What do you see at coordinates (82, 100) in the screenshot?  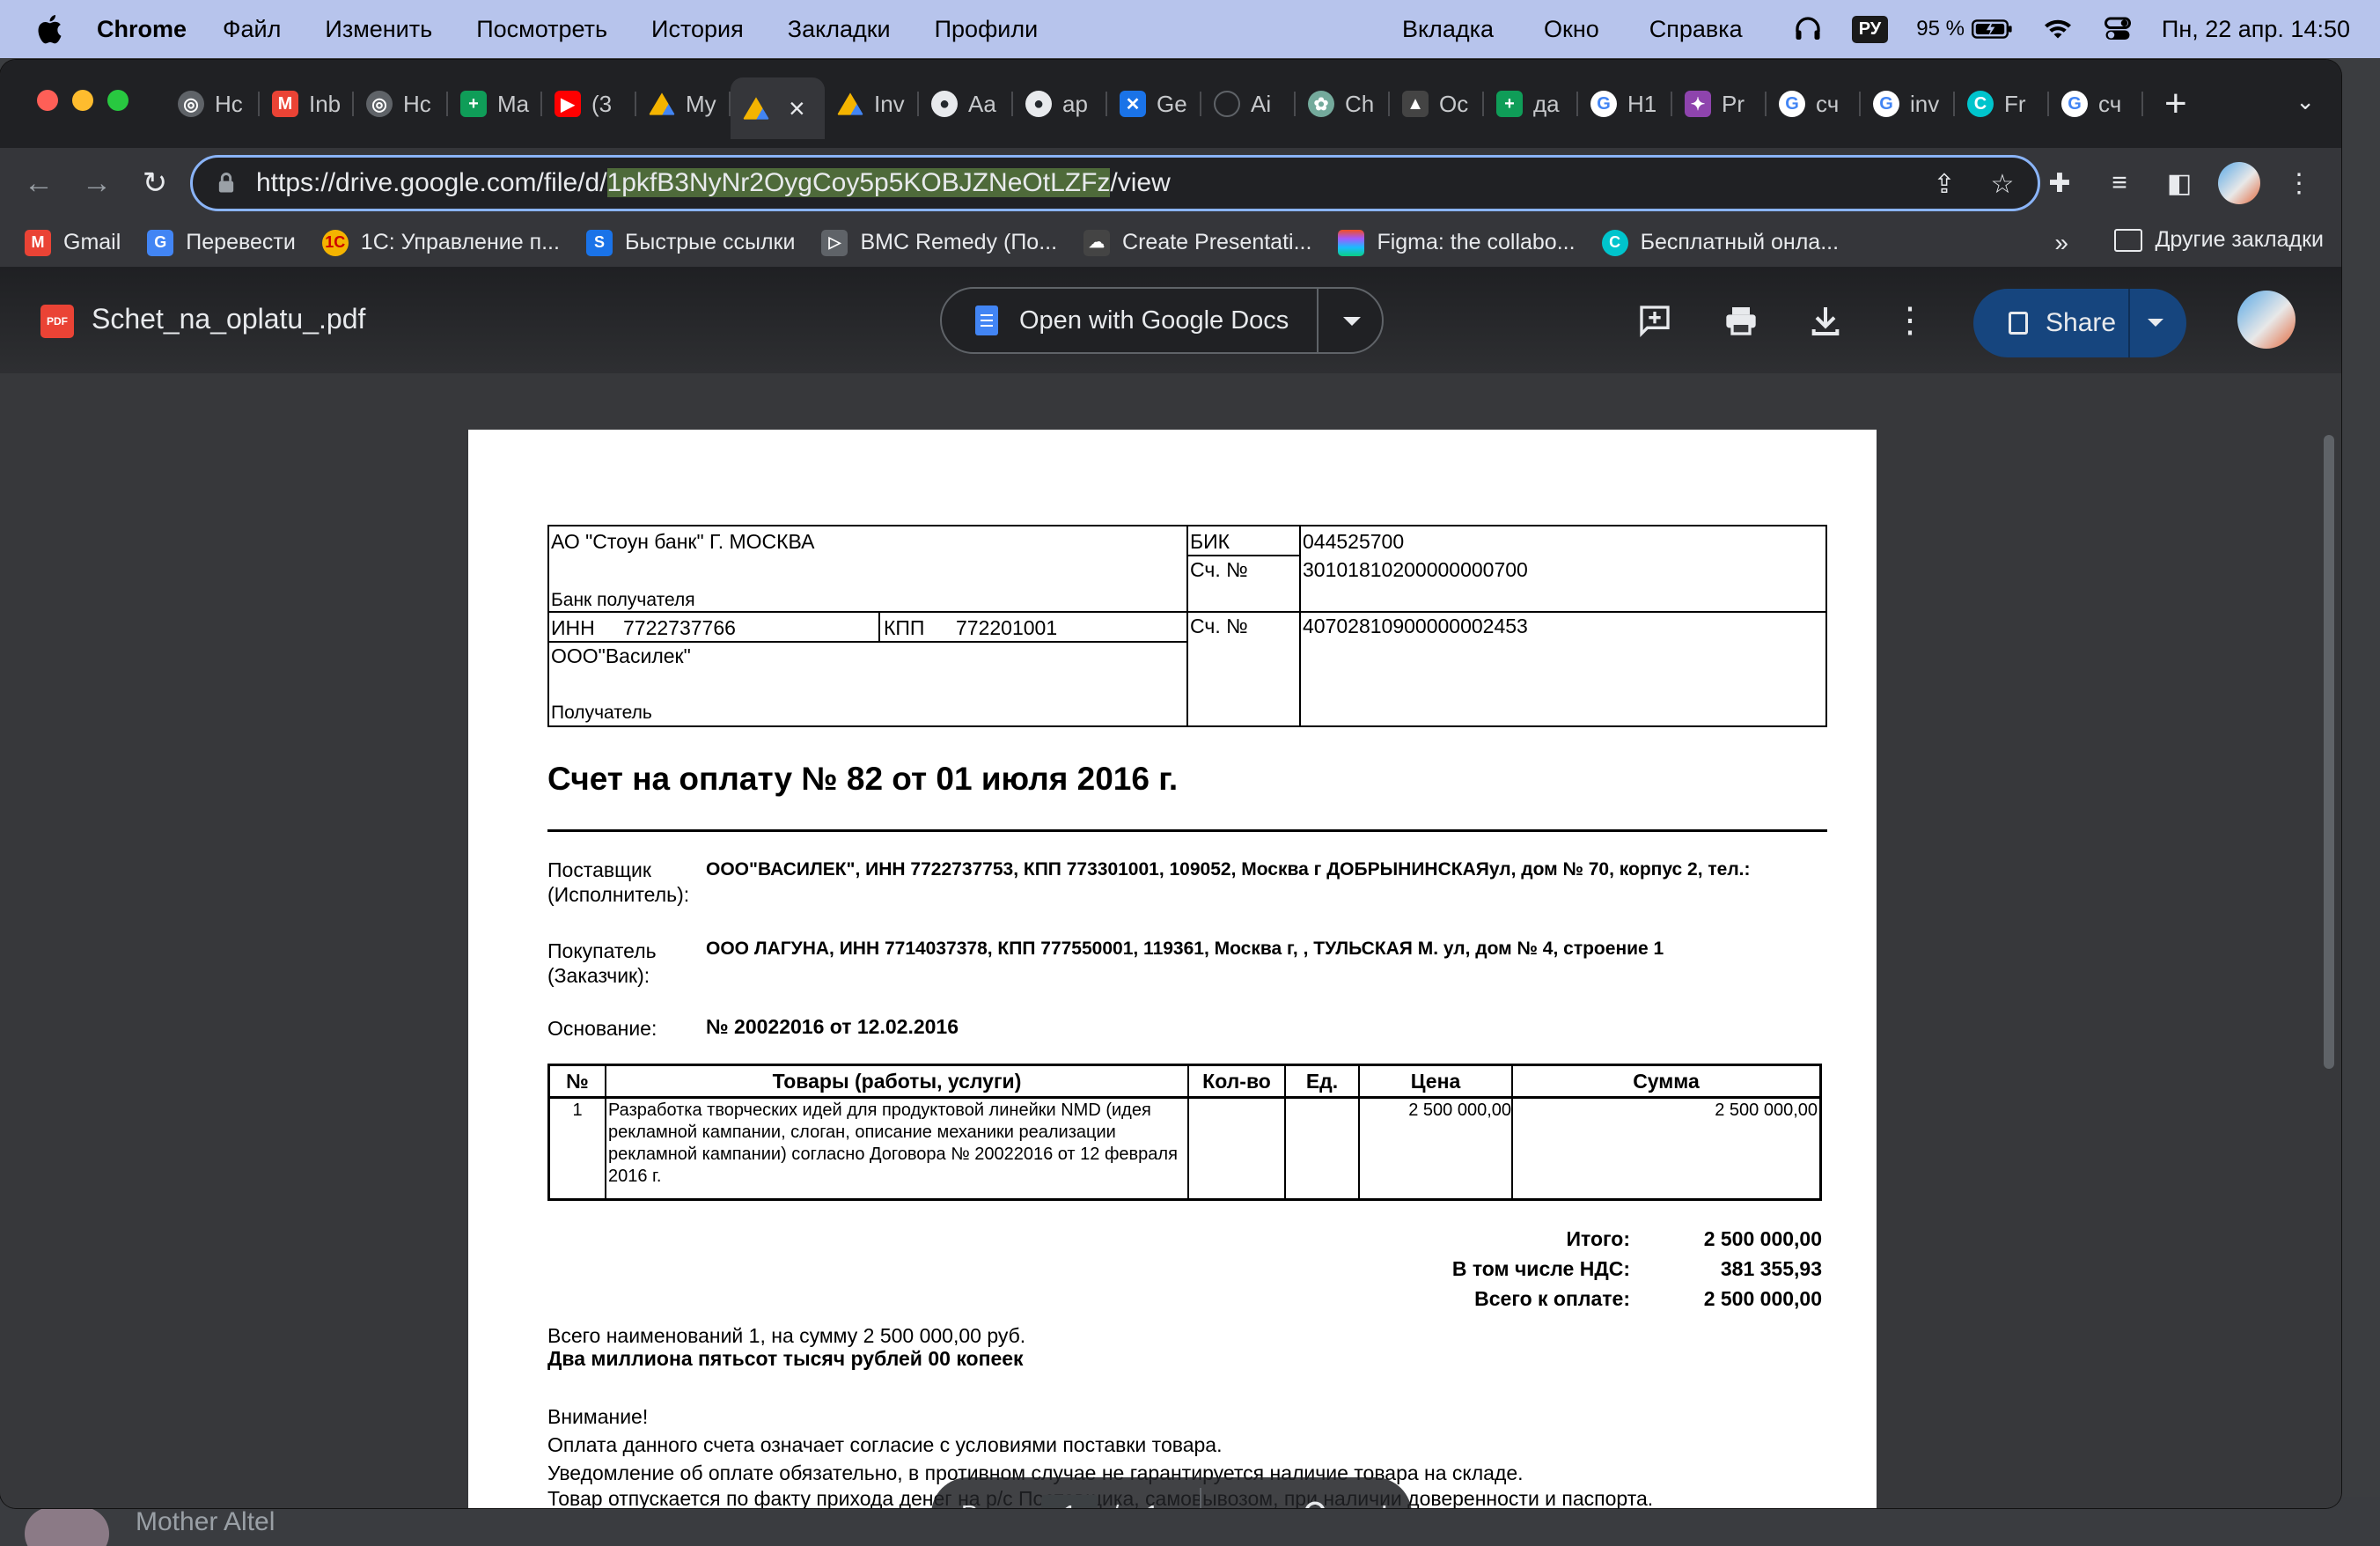 I see `window-minimize-button` at bounding box center [82, 100].